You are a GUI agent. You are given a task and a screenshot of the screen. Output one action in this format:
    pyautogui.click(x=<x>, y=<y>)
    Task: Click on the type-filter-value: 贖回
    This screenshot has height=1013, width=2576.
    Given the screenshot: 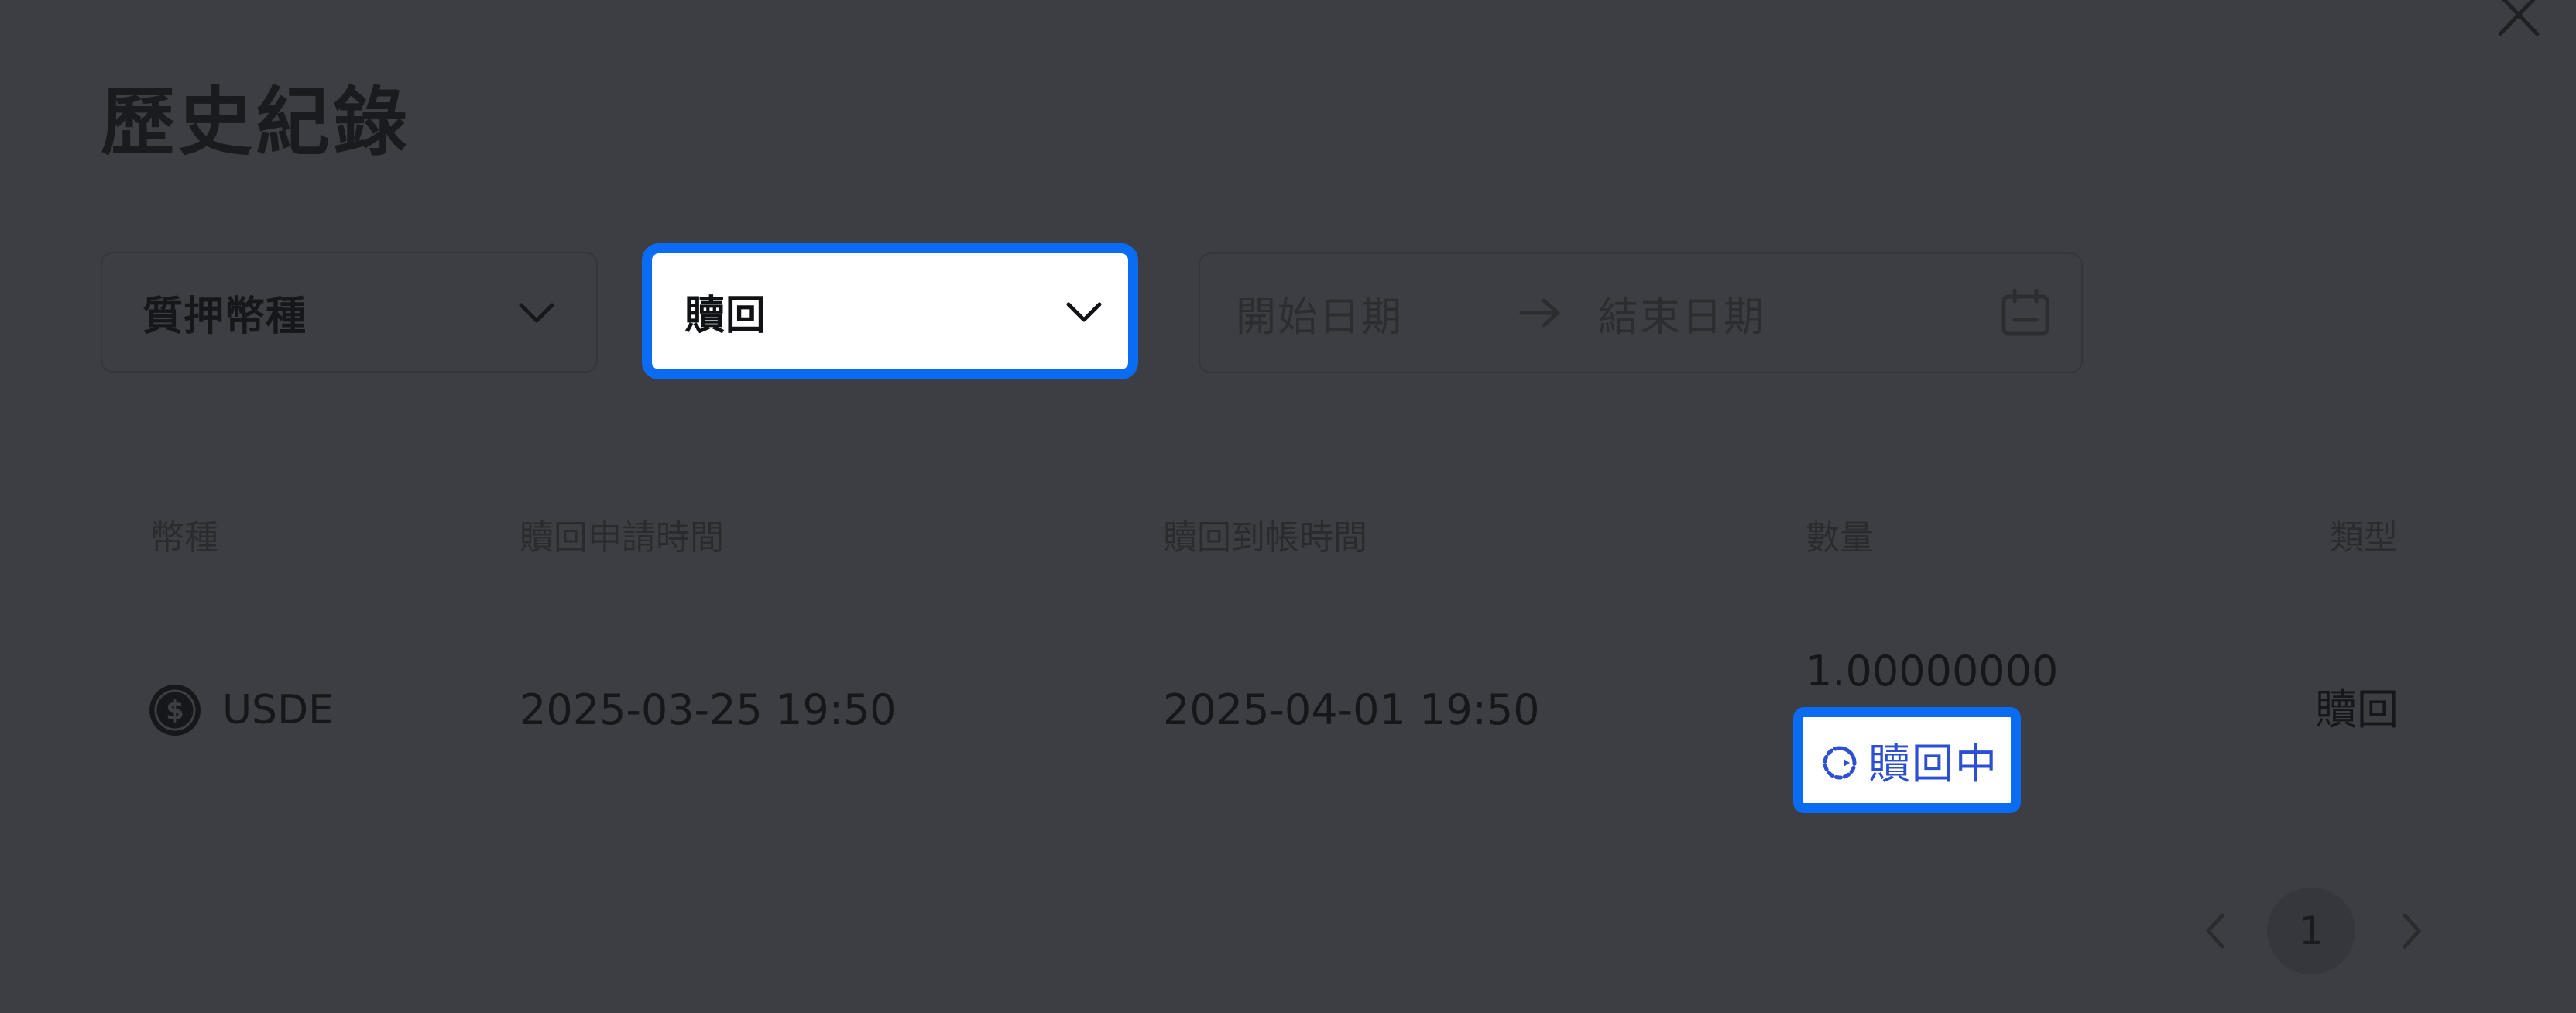 What is the action you would take?
    pyautogui.click(x=725, y=315)
    